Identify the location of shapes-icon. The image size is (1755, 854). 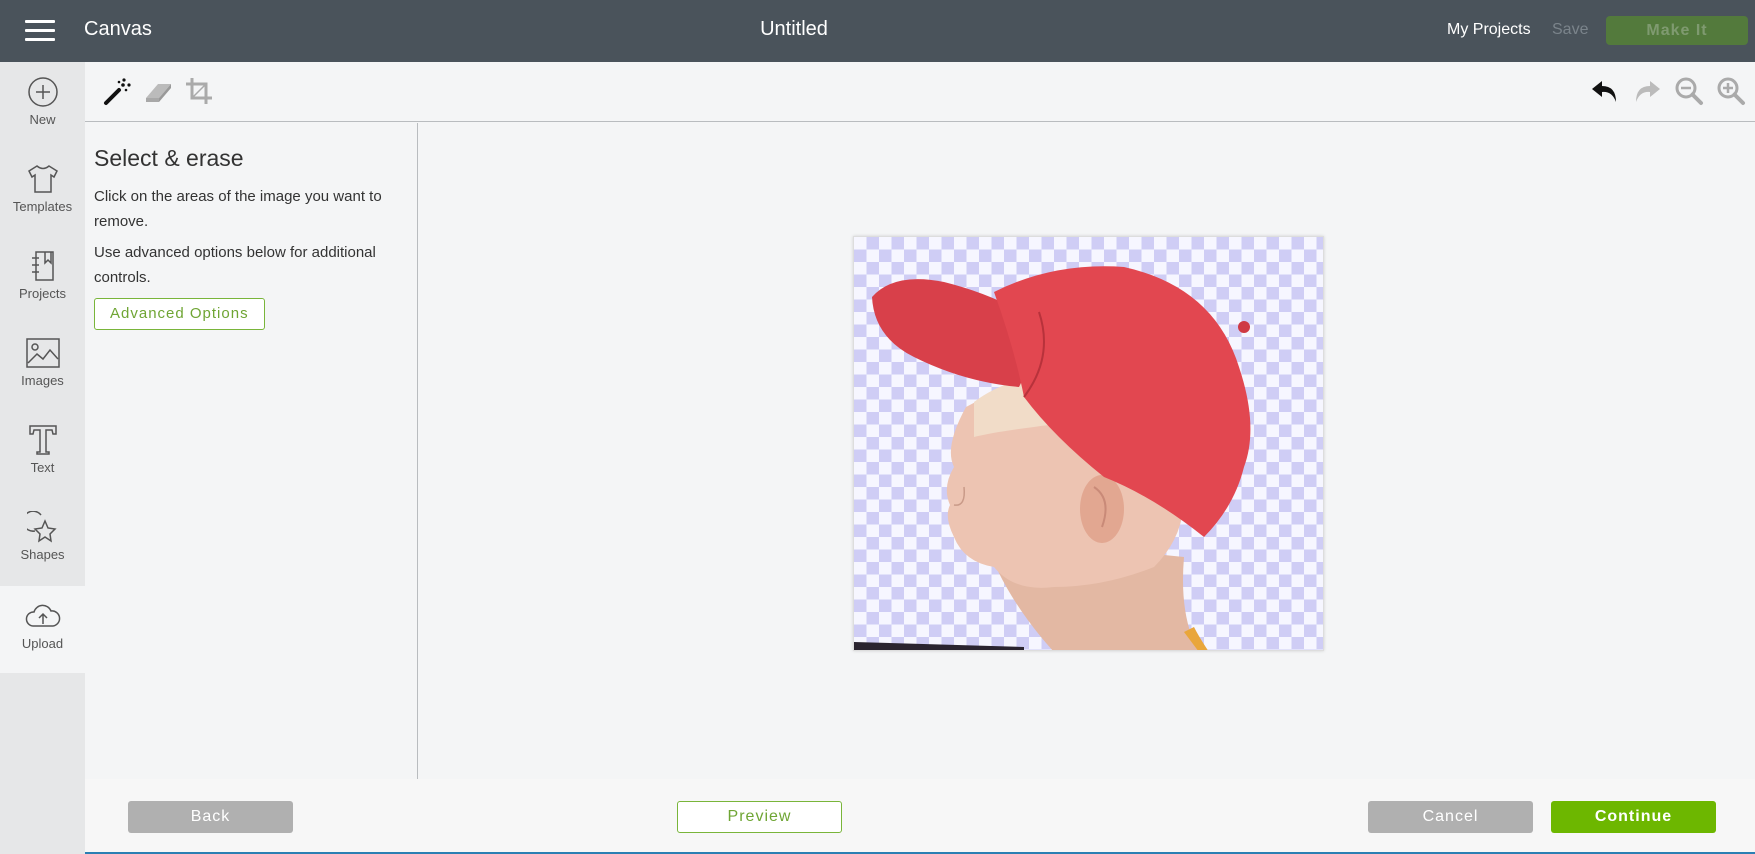
(41, 527).